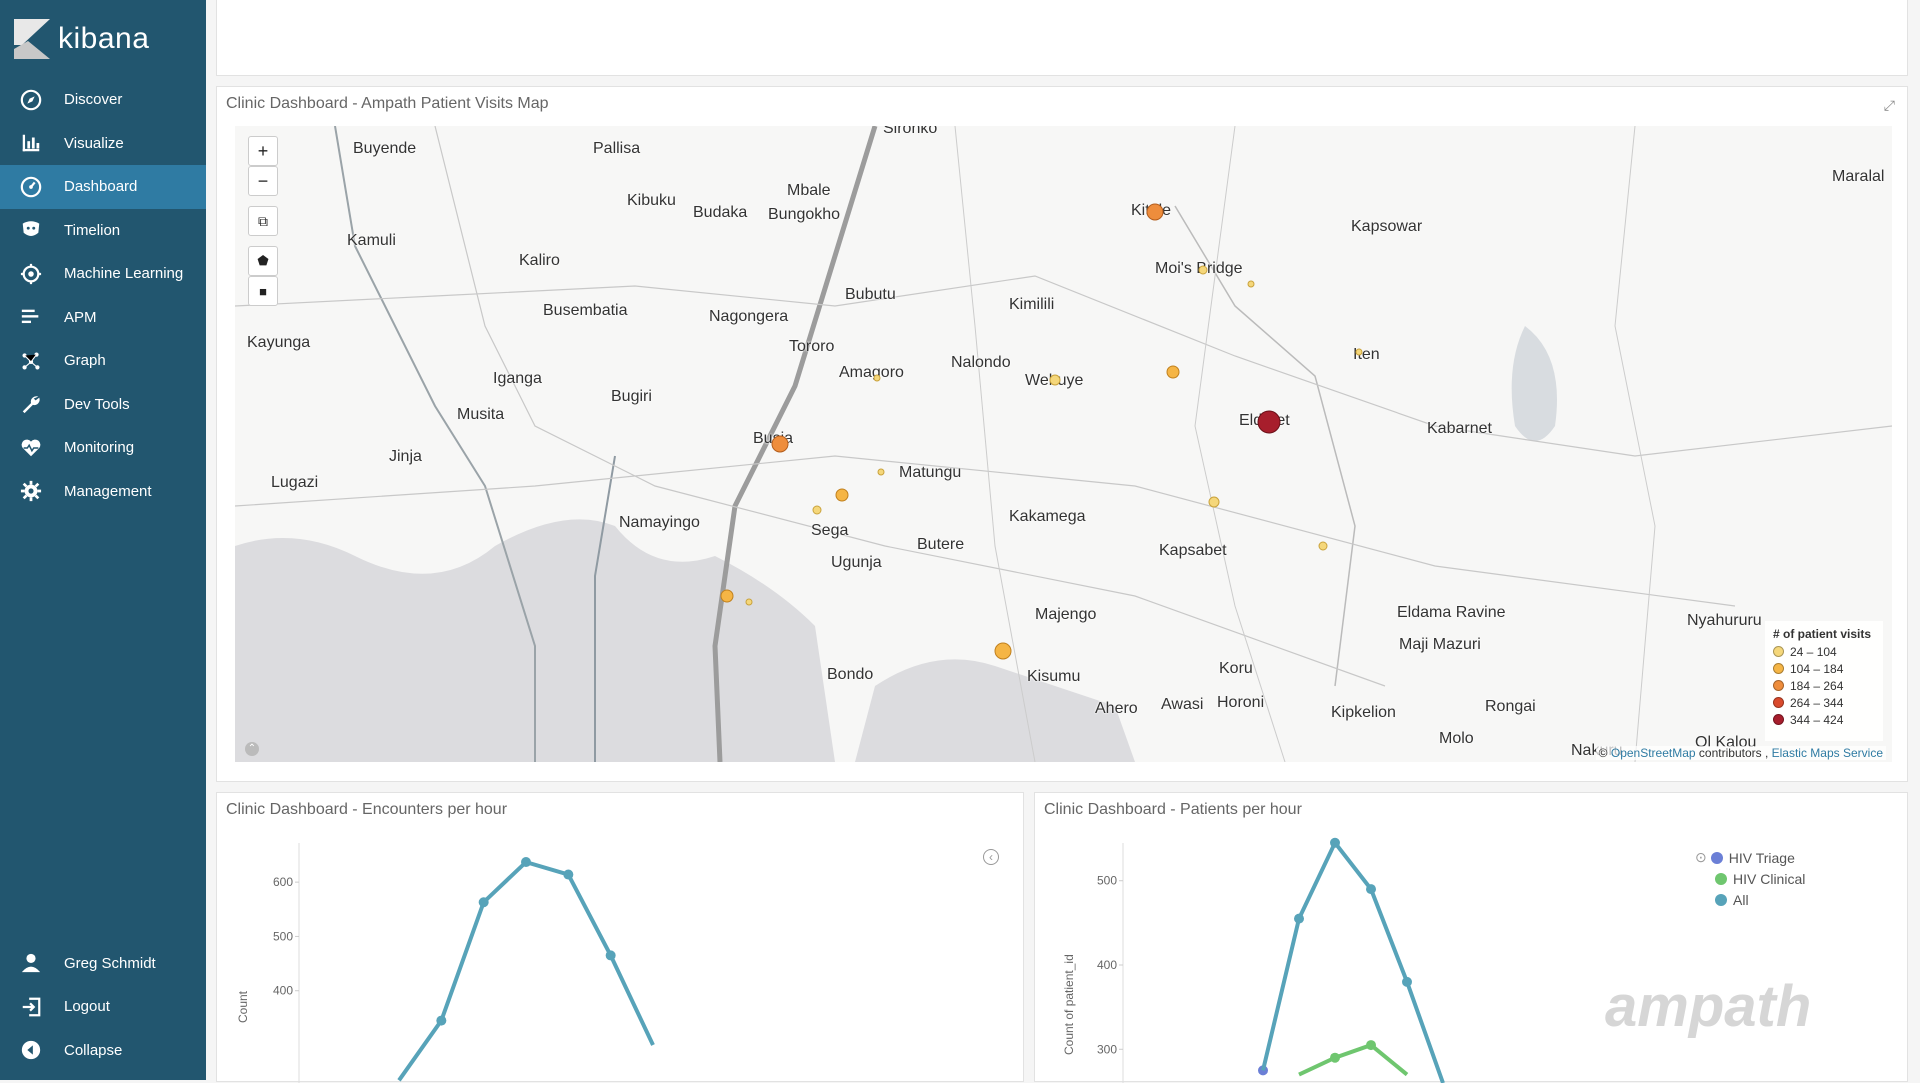  What do you see at coordinates (1708, 1006) in the screenshot?
I see `ampath-watermark: ampath` at bounding box center [1708, 1006].